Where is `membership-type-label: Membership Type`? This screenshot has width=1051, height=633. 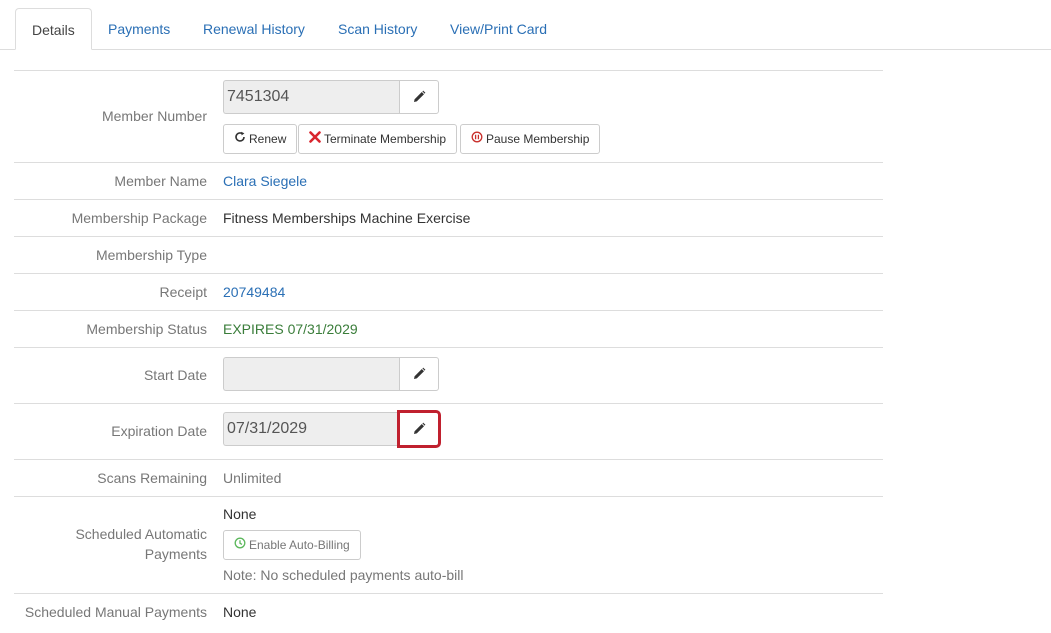 membership-type-label: Membership Type is located at coordinates (151, 255).